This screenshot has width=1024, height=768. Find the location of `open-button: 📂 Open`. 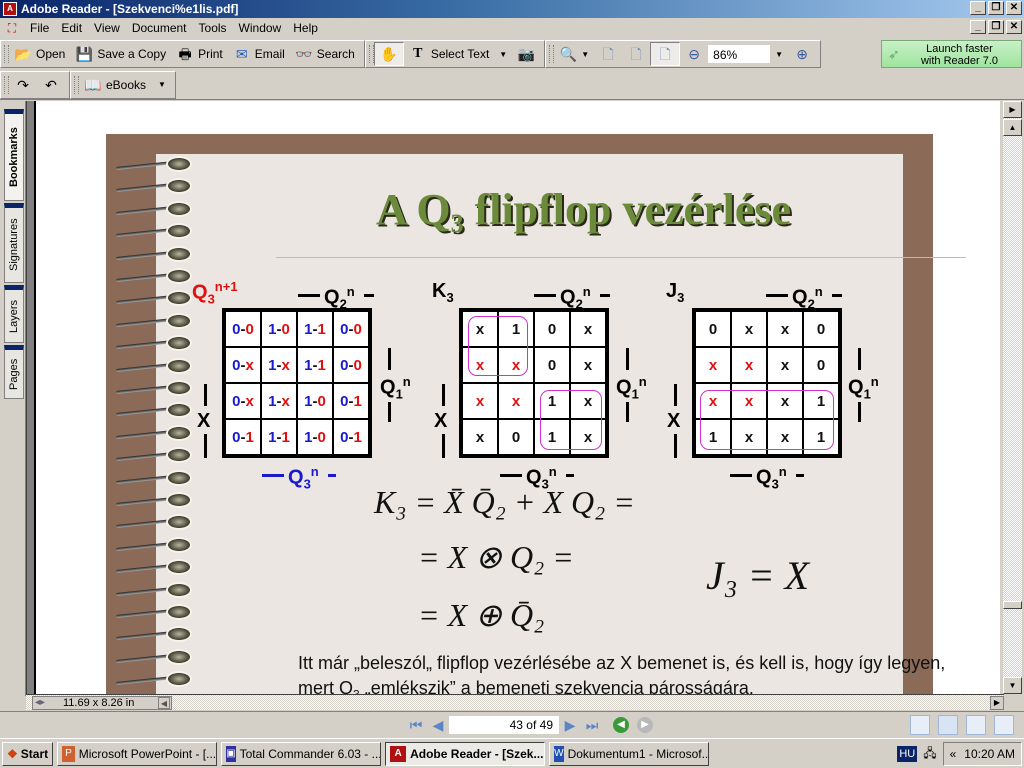

open-button: 📂 Open is located at coordinates (39, 54).